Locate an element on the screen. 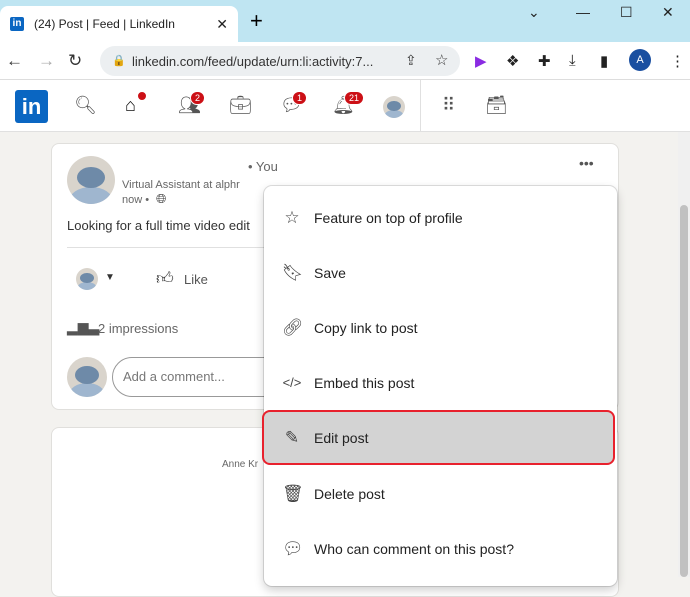 The width and height of the screenshot is (690, 597). scrollbar-thumb is located at coordinates (684, 391).